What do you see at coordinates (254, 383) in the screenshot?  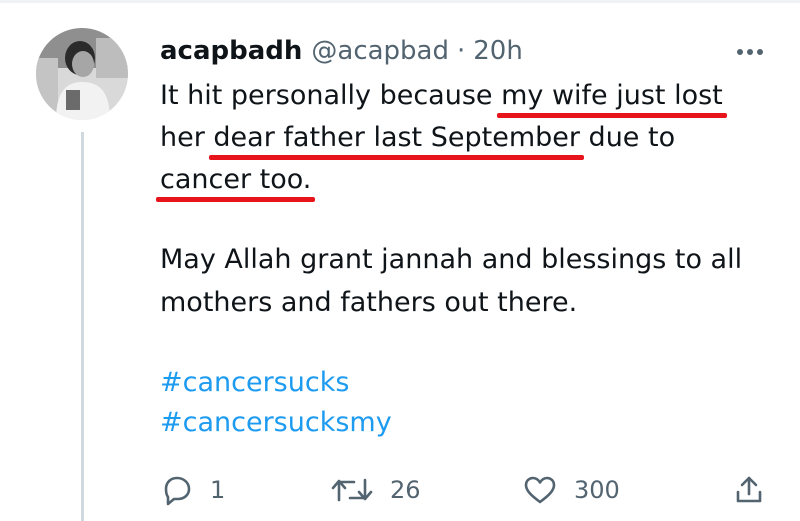 I see `hashtag-link: #cancersucks` at bounding box center [254, 383].